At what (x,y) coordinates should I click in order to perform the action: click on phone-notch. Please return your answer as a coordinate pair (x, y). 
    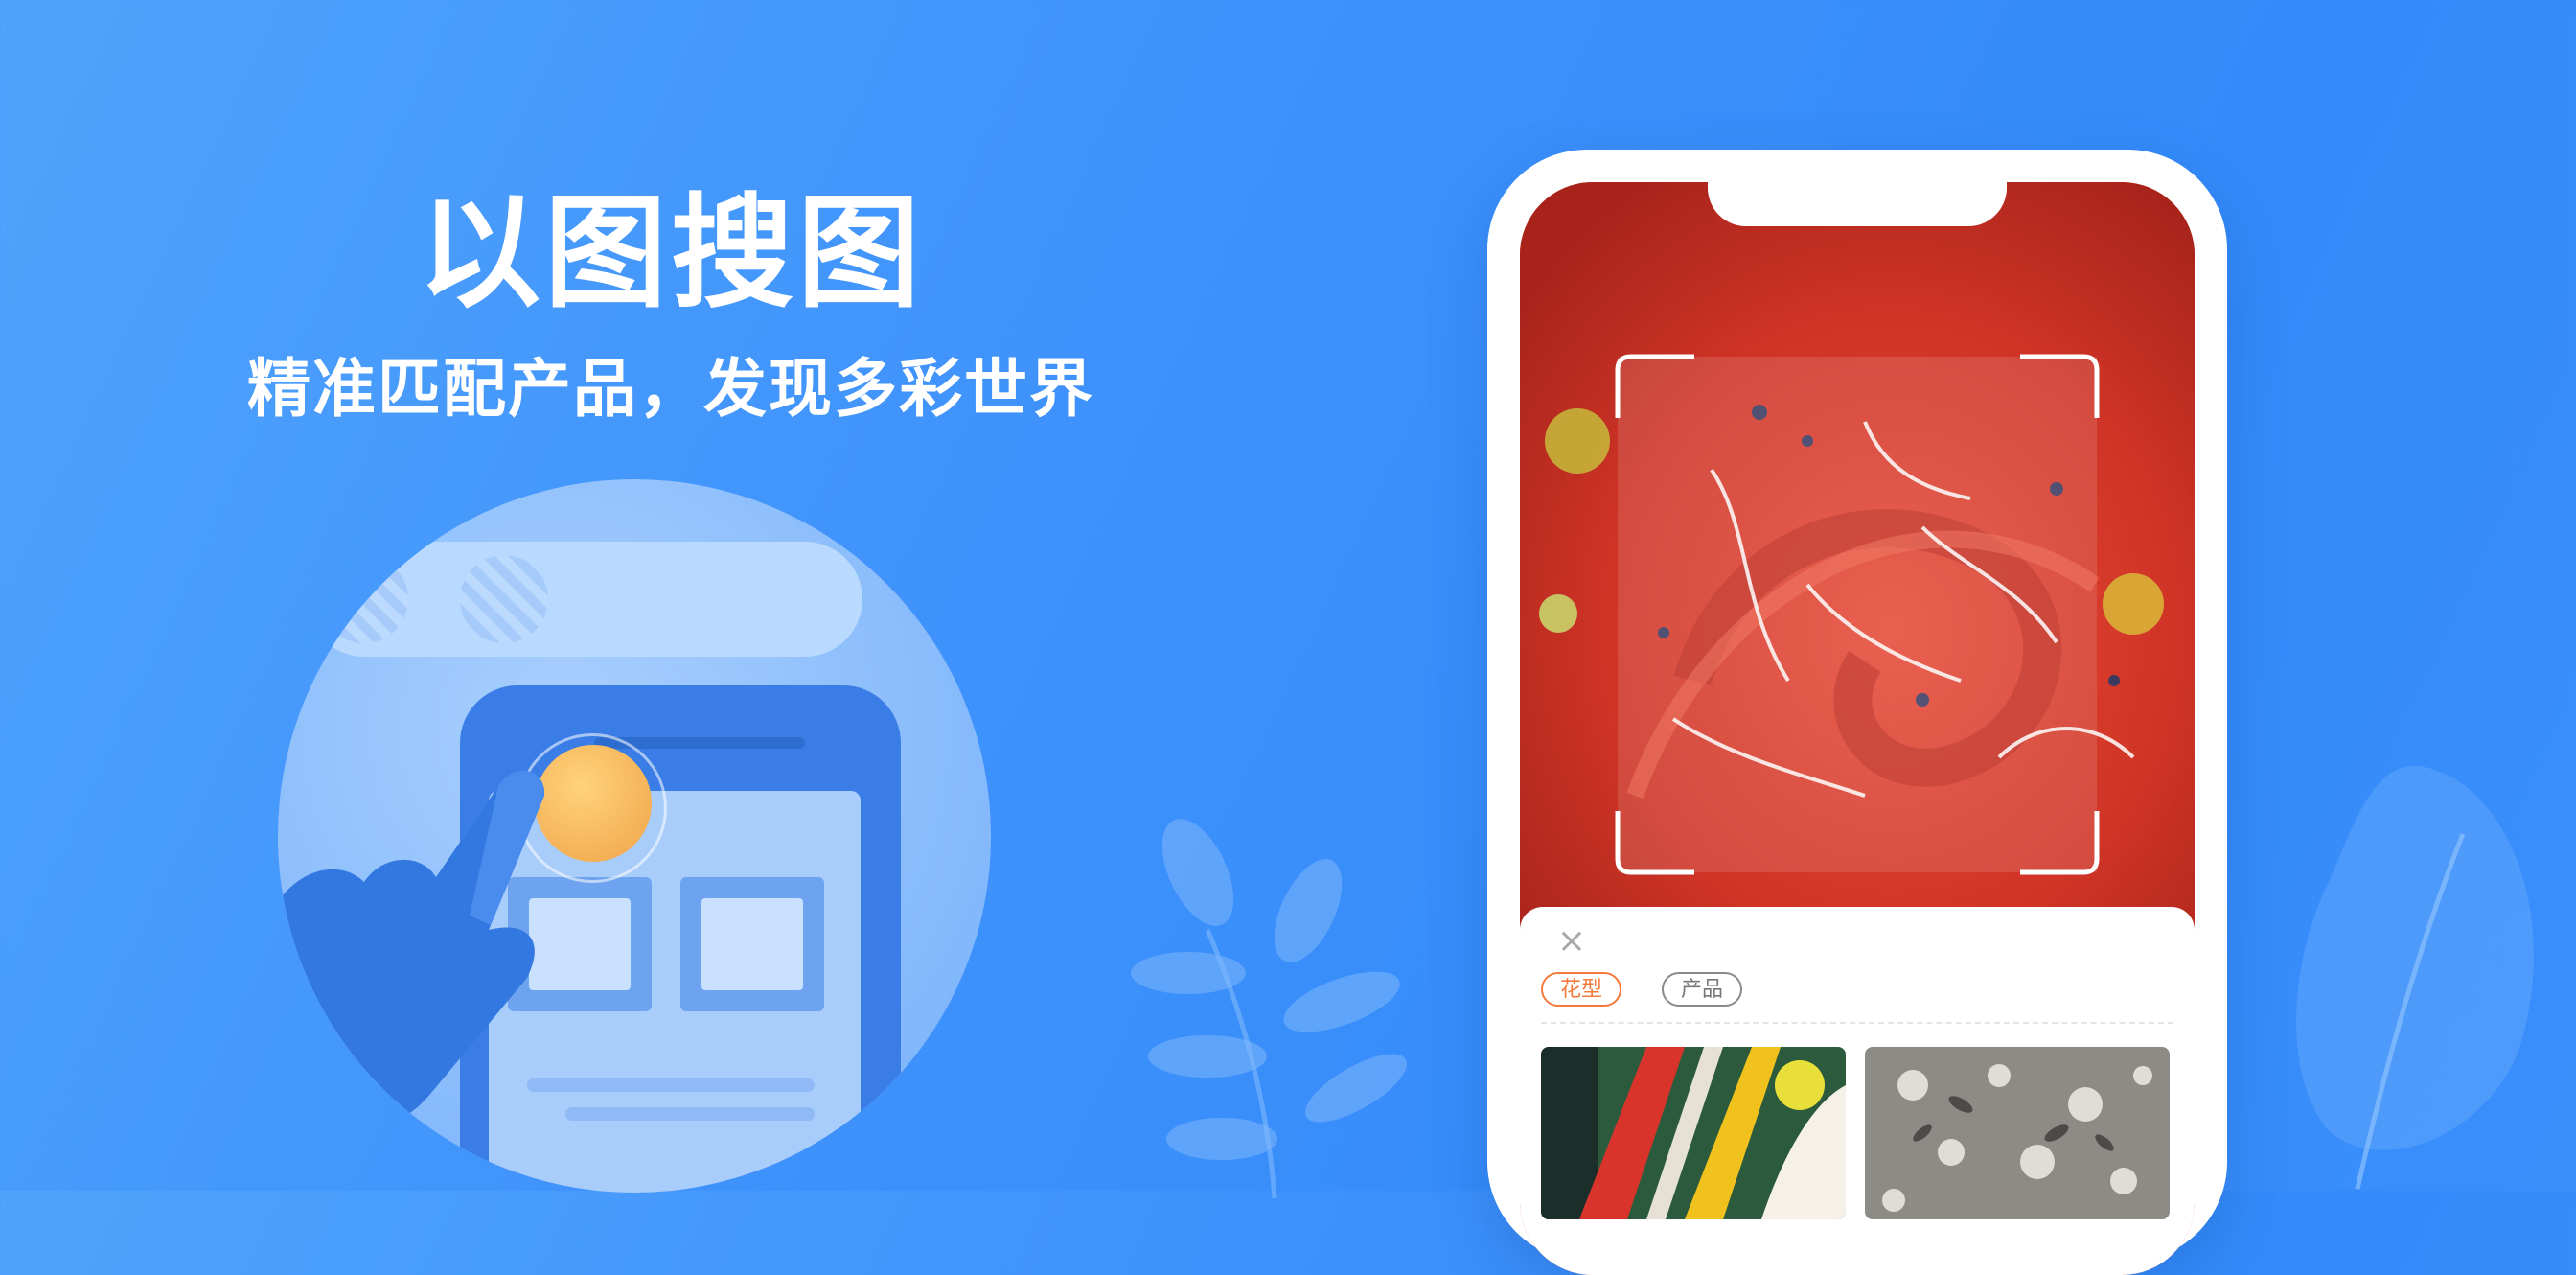
    Looking at the image, I should click on (1857, 204).